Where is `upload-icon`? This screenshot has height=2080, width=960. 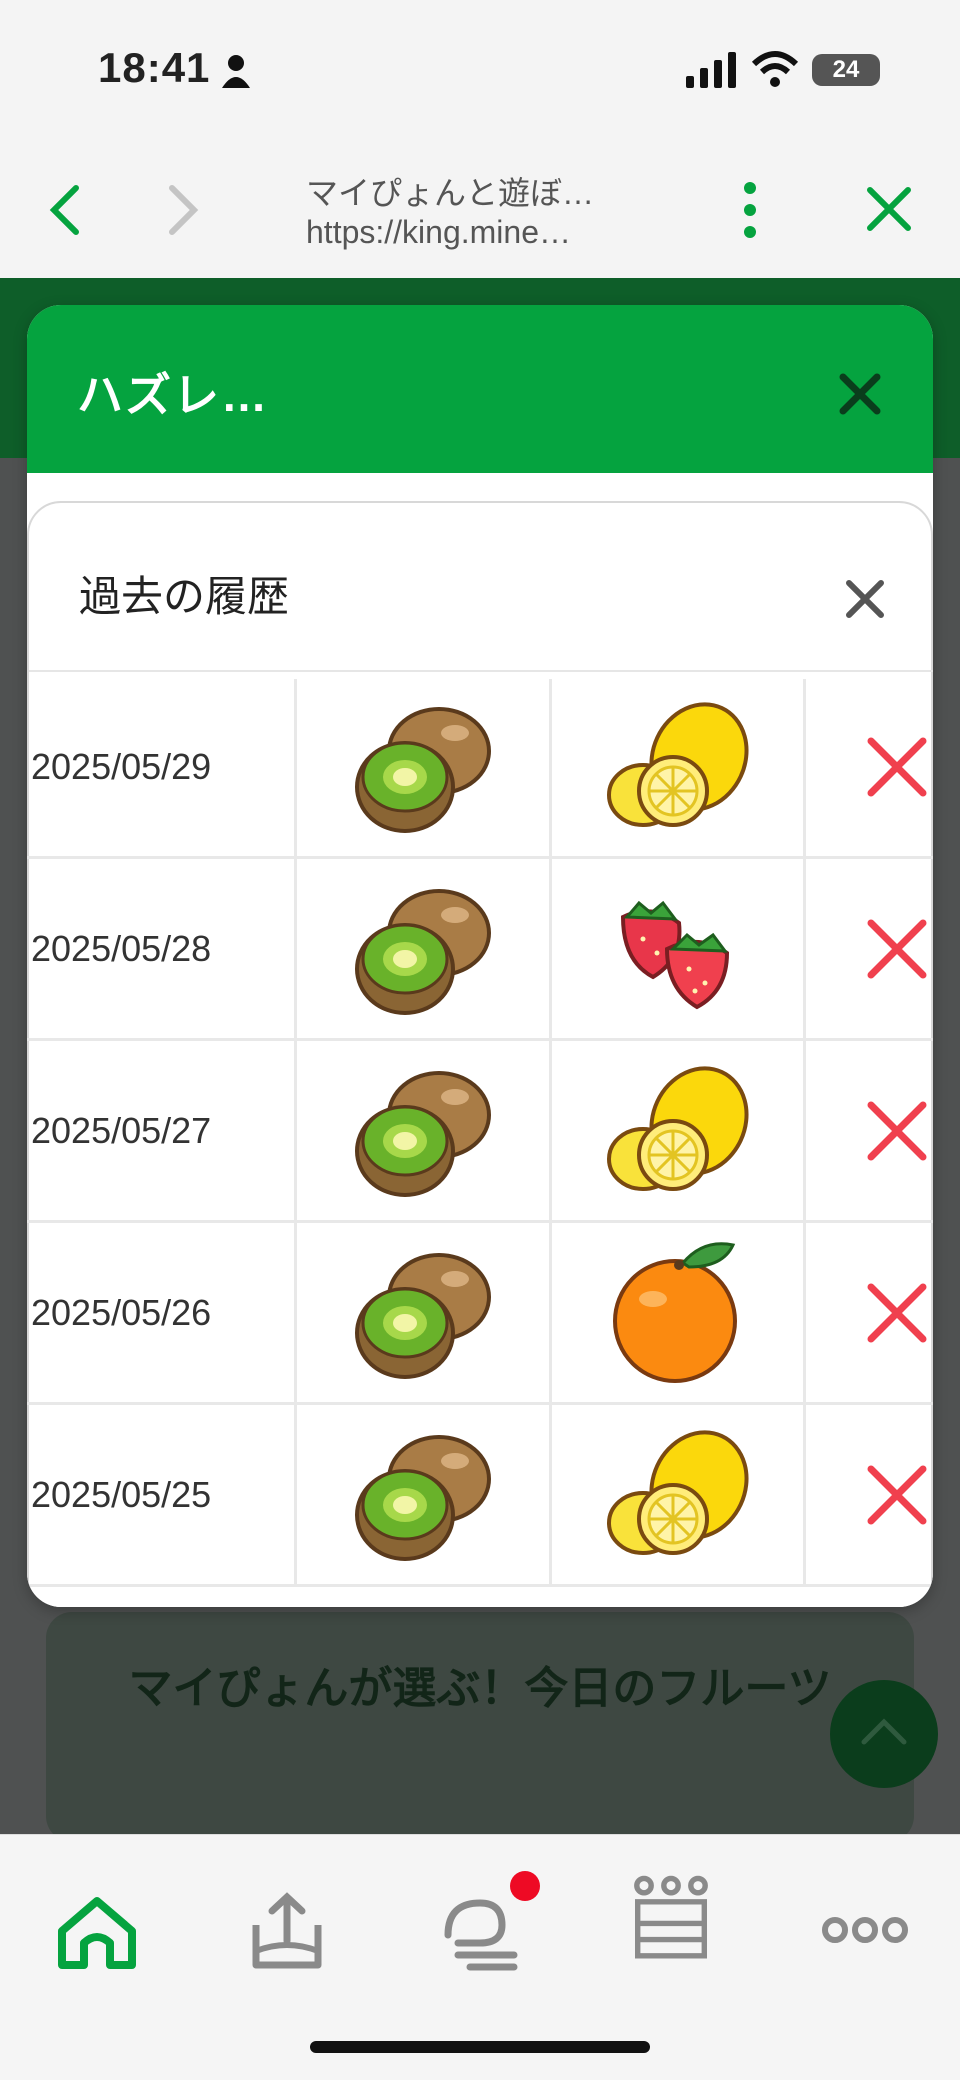 upload-icon is located at coordinates (287, 1930).